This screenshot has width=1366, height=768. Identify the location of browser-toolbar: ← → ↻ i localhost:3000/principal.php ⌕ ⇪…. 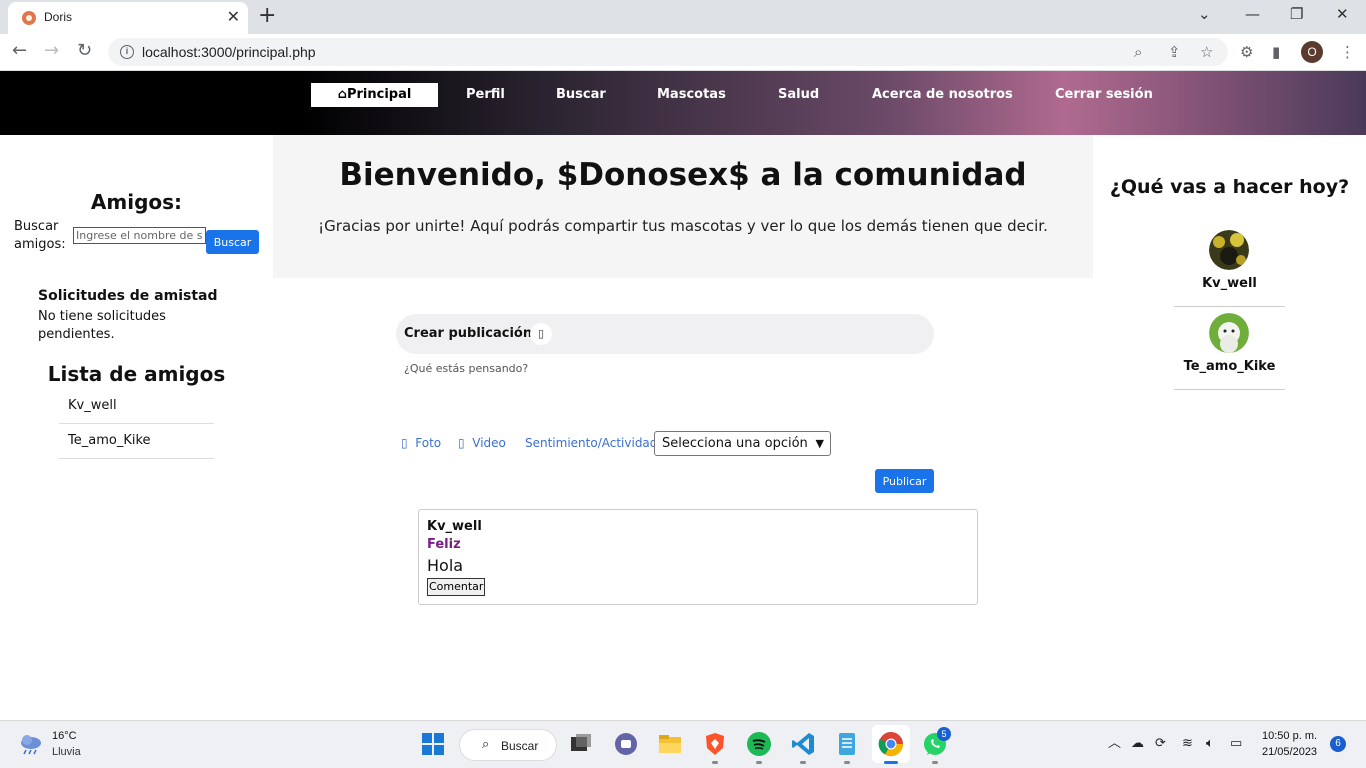
(683, 52).